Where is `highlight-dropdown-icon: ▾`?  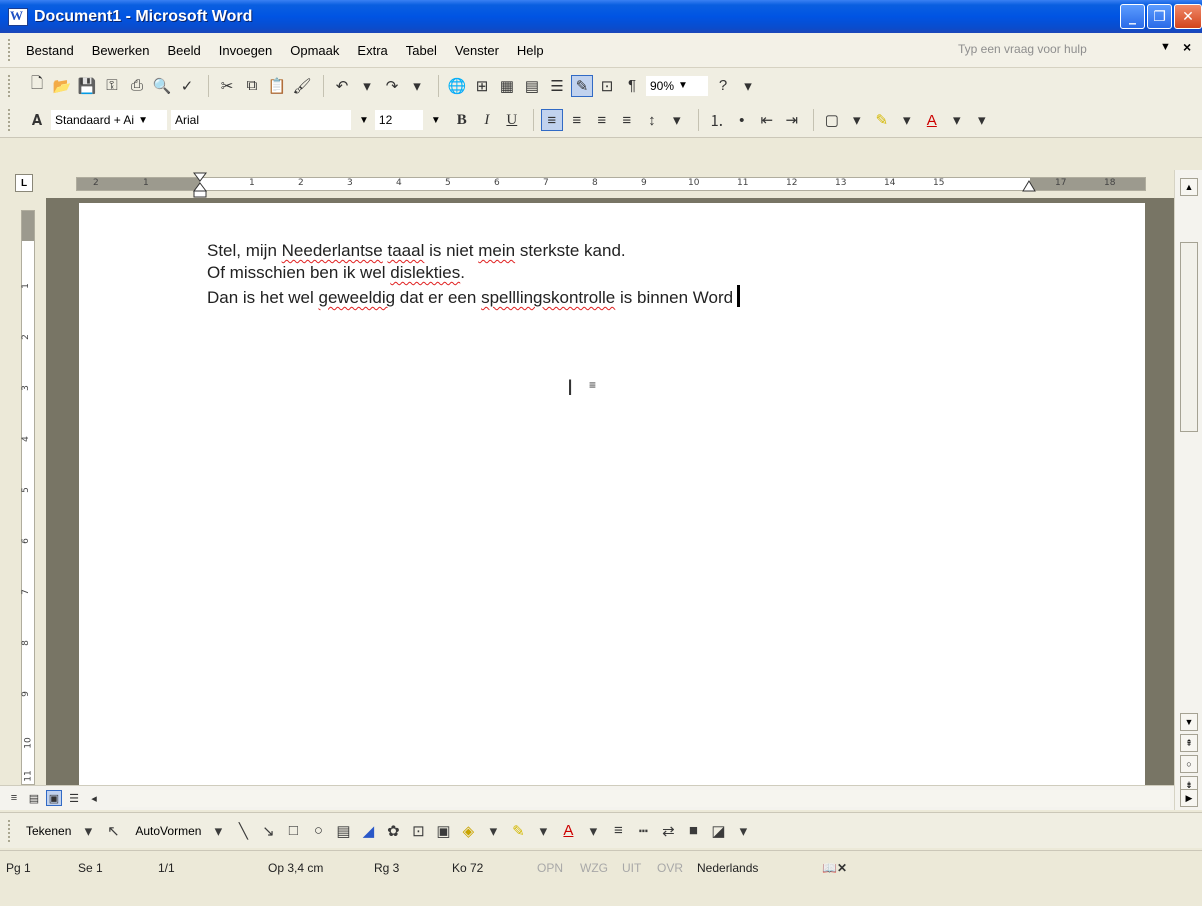 highlight-dropdown-icon: ▾ is located at coordinates (907, 120).